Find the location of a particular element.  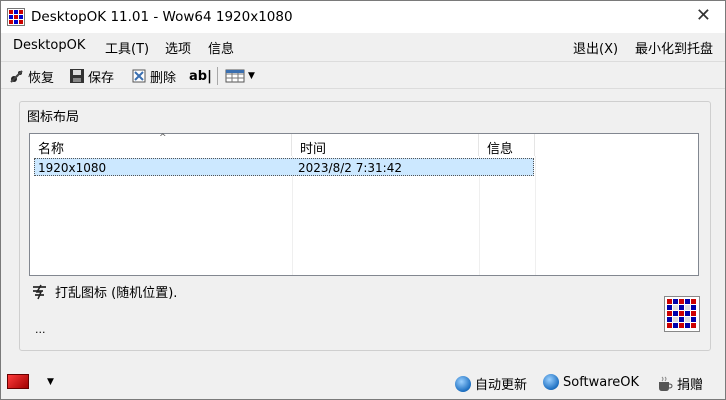

column-header-time-label: 时间 is located at coordinates (313, 149).